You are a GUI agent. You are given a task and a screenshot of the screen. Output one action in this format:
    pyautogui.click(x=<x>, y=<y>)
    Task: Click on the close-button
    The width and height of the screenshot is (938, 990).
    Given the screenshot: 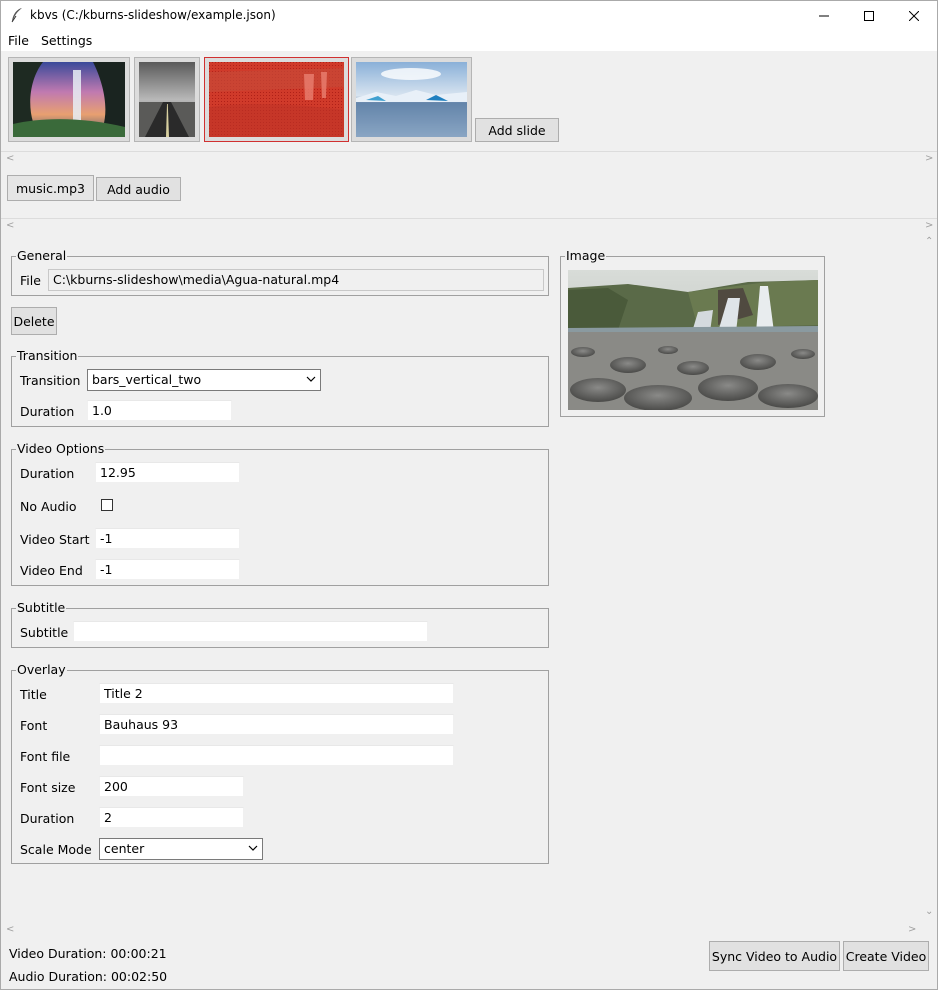 What is the action you would take?
    pyautogui.click(x=914, y=15)
    